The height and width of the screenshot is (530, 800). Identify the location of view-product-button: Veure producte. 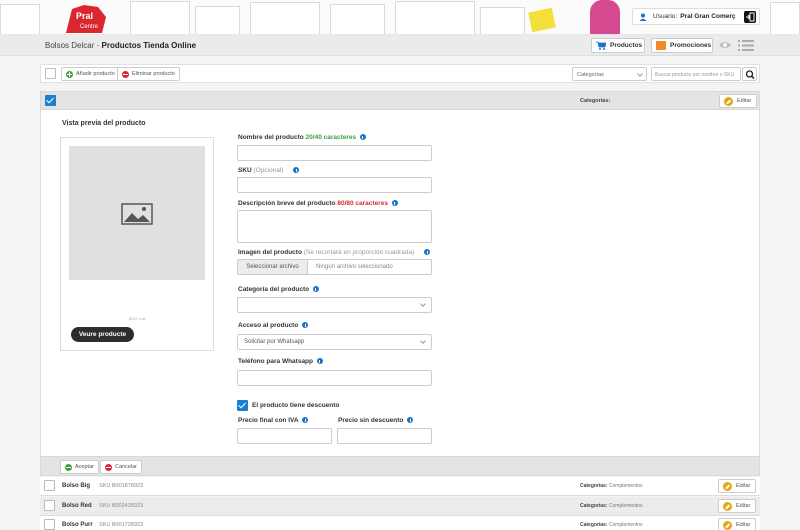
(102, 334).